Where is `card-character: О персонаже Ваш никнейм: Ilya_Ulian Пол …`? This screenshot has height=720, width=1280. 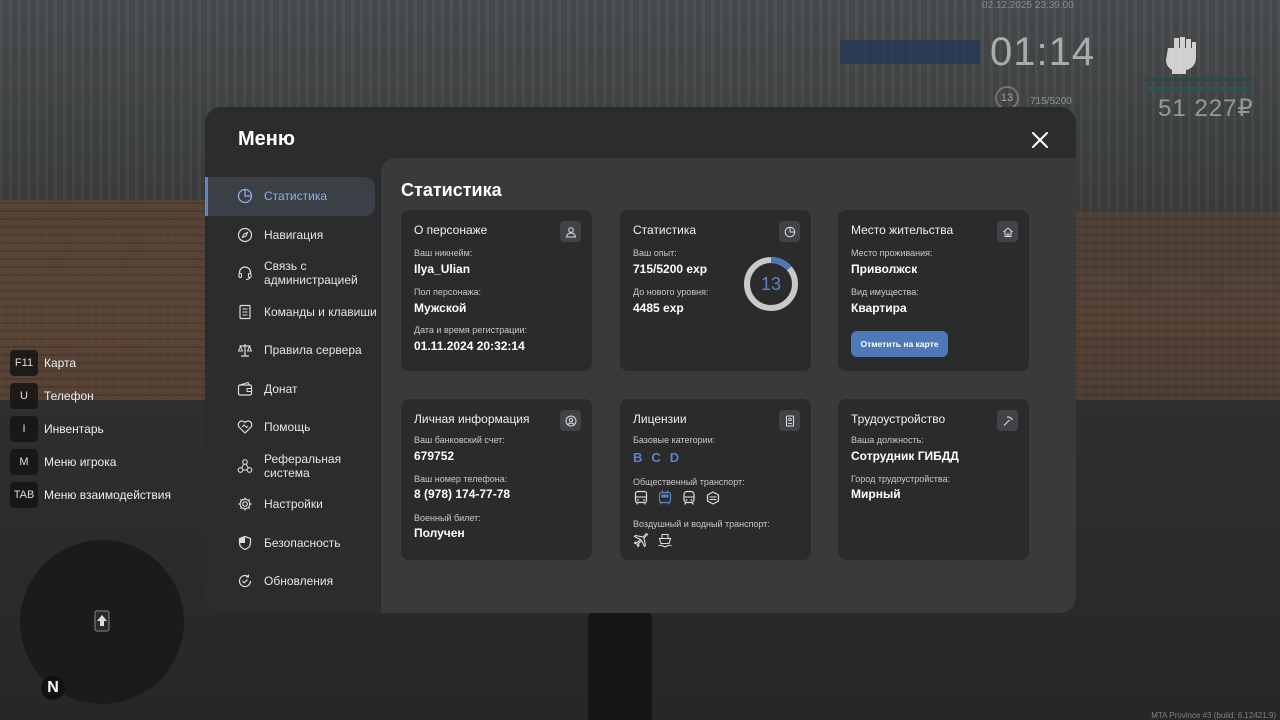 card-character: О персонаже Ваш никнейм: Ilya_Ulian Пол … is located at coordinates (496, 290).